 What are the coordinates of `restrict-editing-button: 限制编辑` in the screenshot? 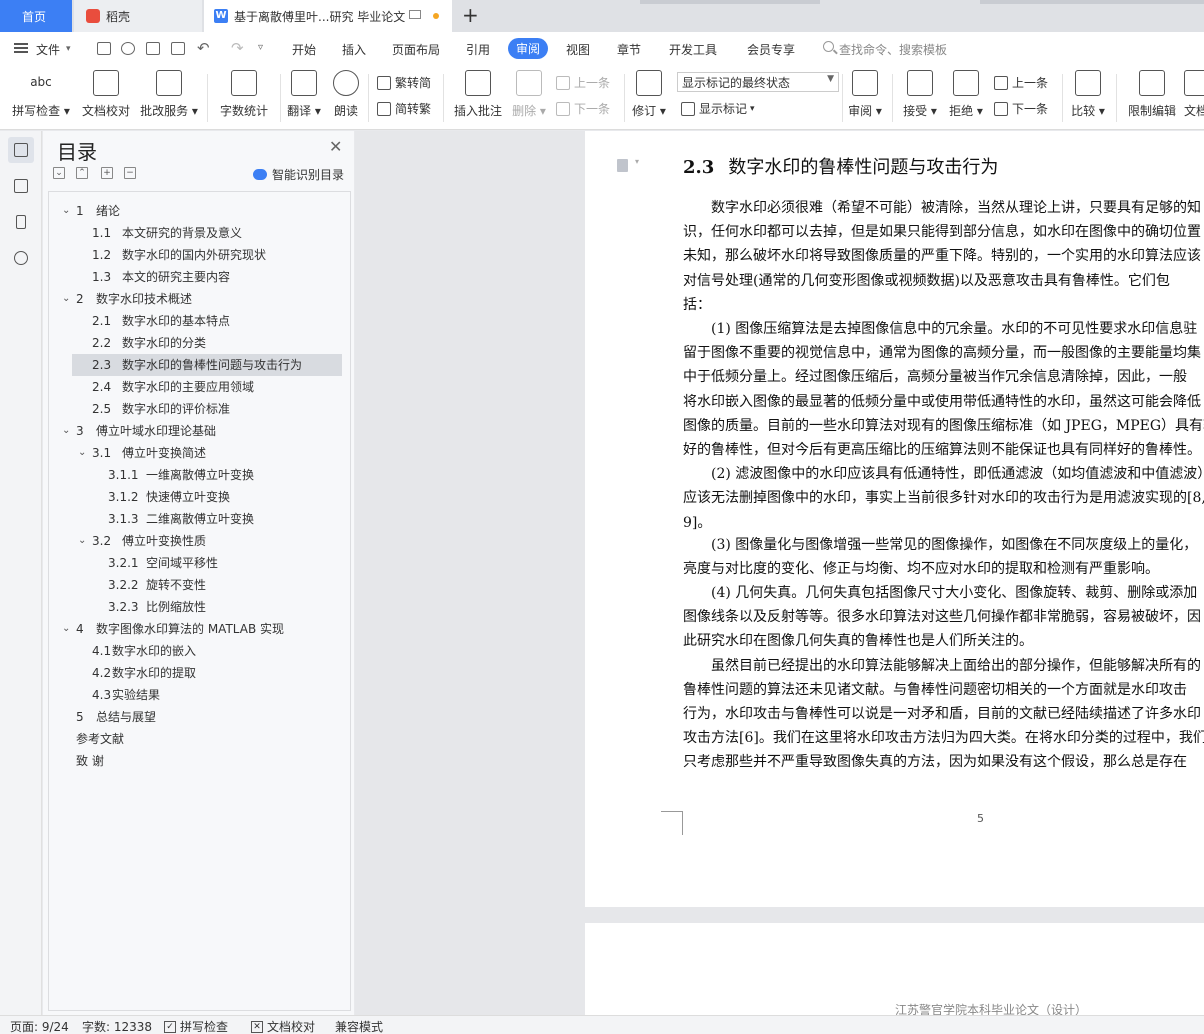 It's located at (1152, 94).